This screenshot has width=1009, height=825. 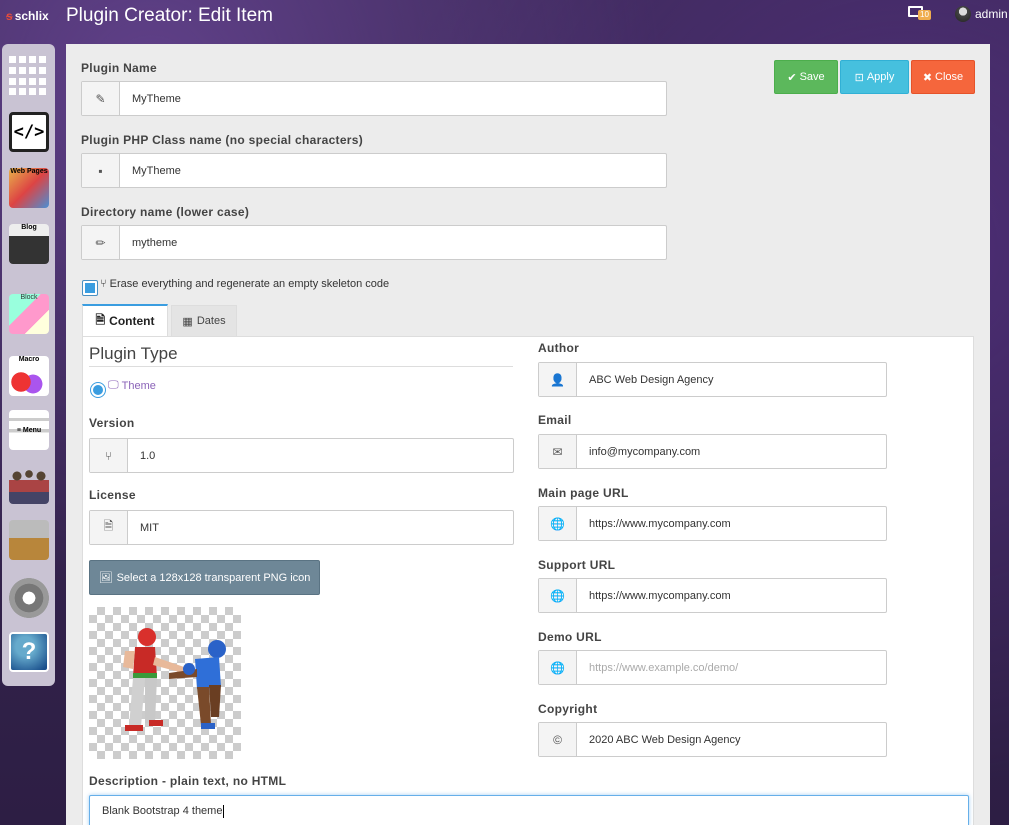 What do you see at coordinates (859, 77) in the screenshot?
I see `apply-icon: ⊡` at bounding box center [859, 77].